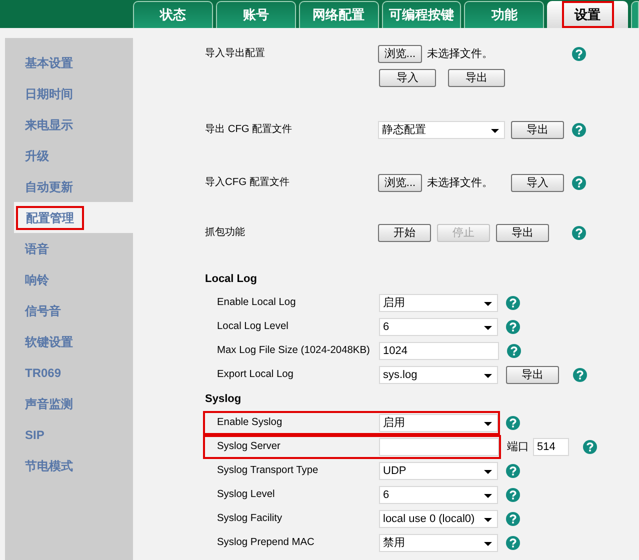  Describe the element at coordinates (504, 14) in the screenshot. I see `nav-tab: 功能` at that location.